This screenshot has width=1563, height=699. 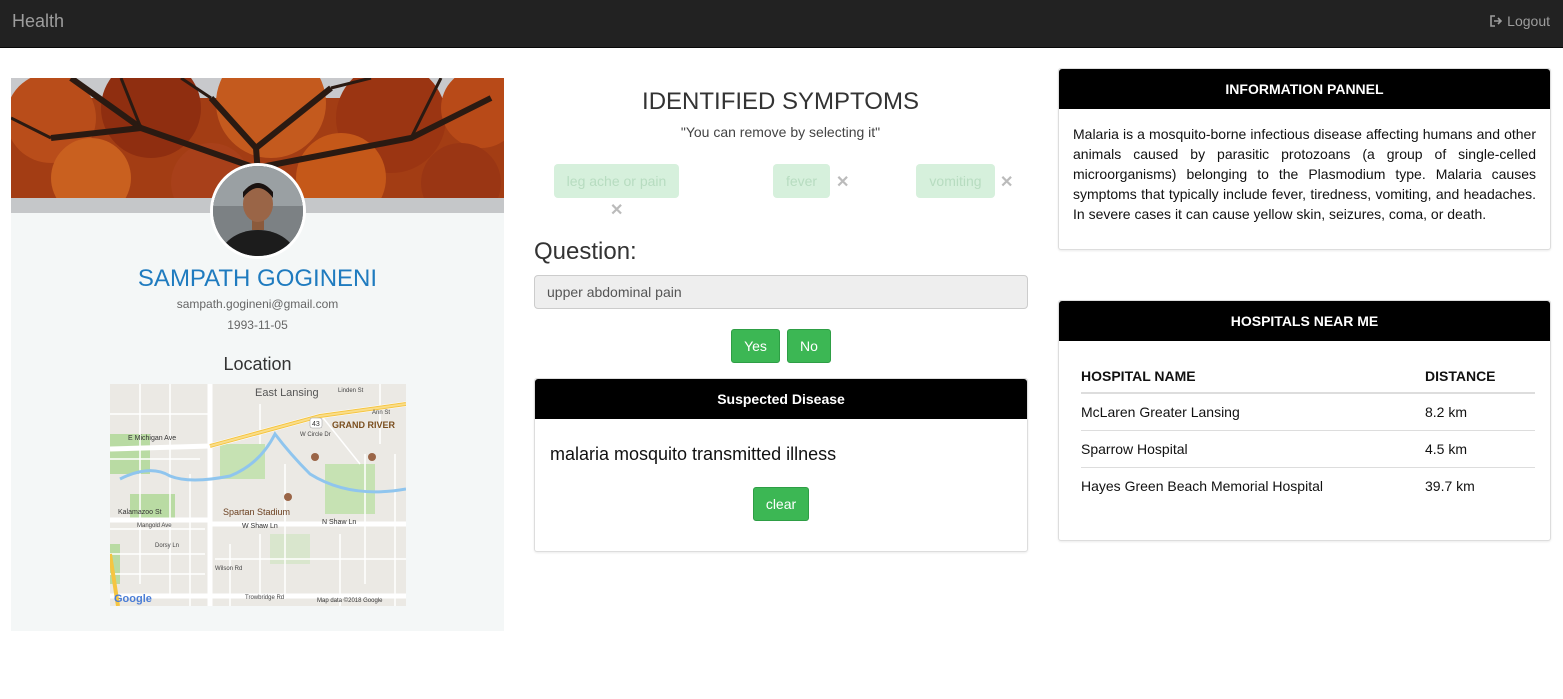 What do you see at coordinates (1480, 449) in the screenshot?
I see `hospital-distance: 4.5 km` at bounding box center [1480, 449].